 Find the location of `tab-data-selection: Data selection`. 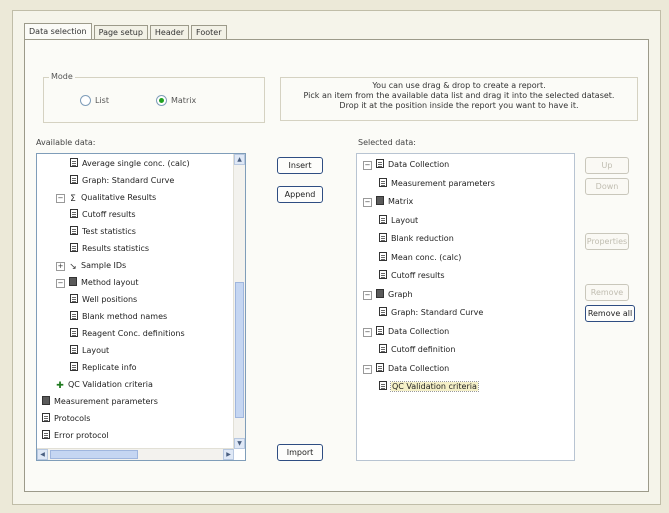

tab-data-selection: Data selection is located at coordinates (58, 31).